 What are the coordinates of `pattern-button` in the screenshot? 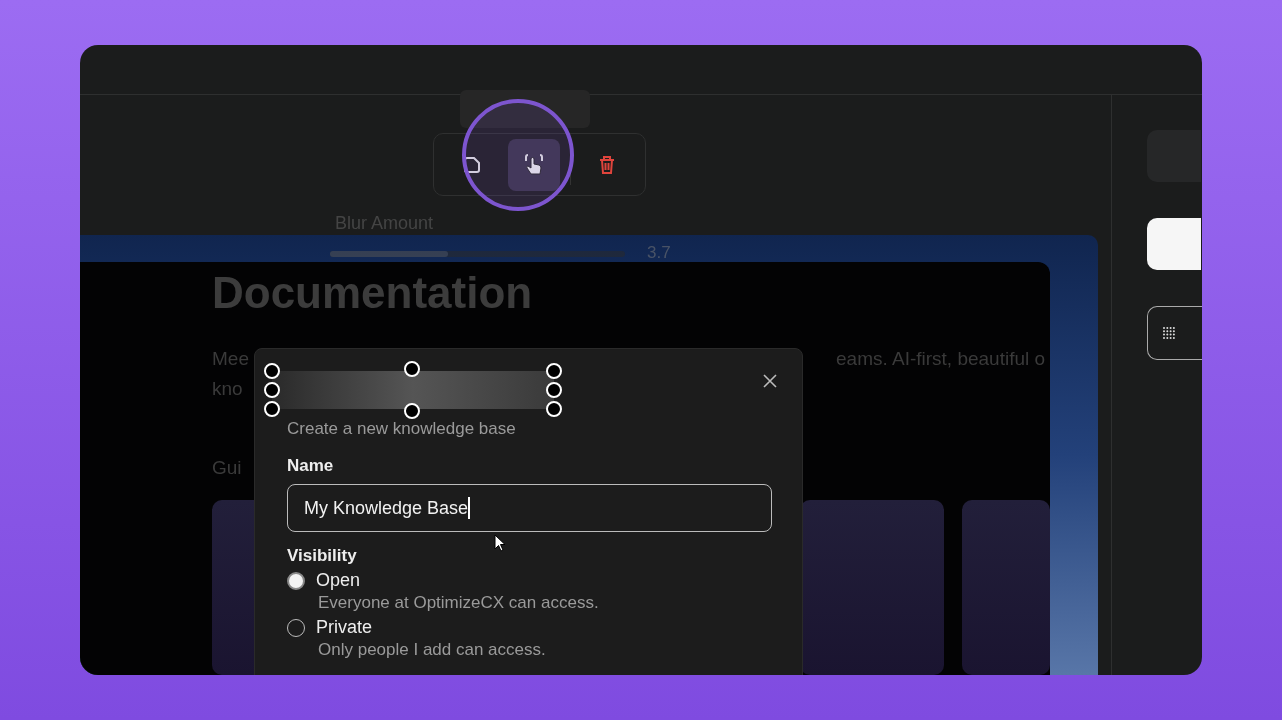 It's located at (1174, 333).